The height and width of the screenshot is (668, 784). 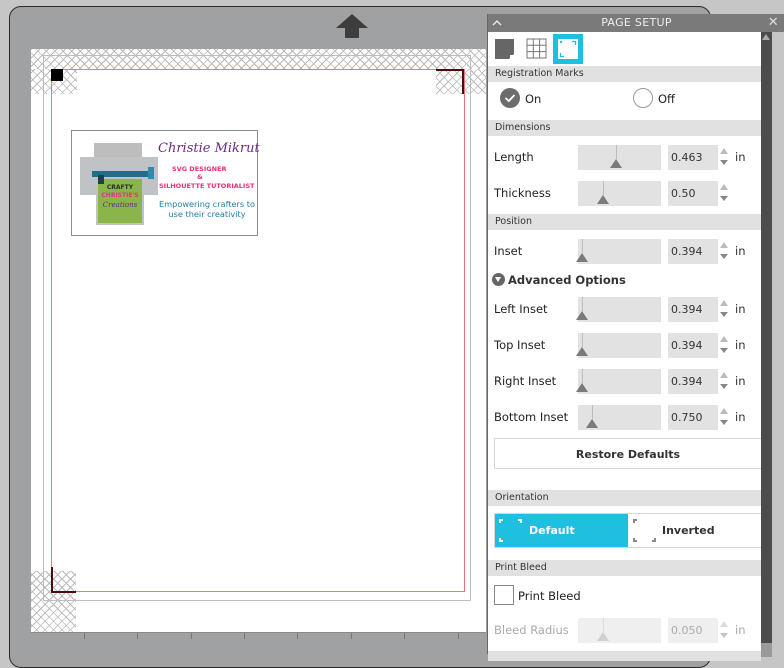 What do you see at coordinates (666, 99) in the screenshot?
I see `radio-label-off: Off` at bounding box center [666, 99].